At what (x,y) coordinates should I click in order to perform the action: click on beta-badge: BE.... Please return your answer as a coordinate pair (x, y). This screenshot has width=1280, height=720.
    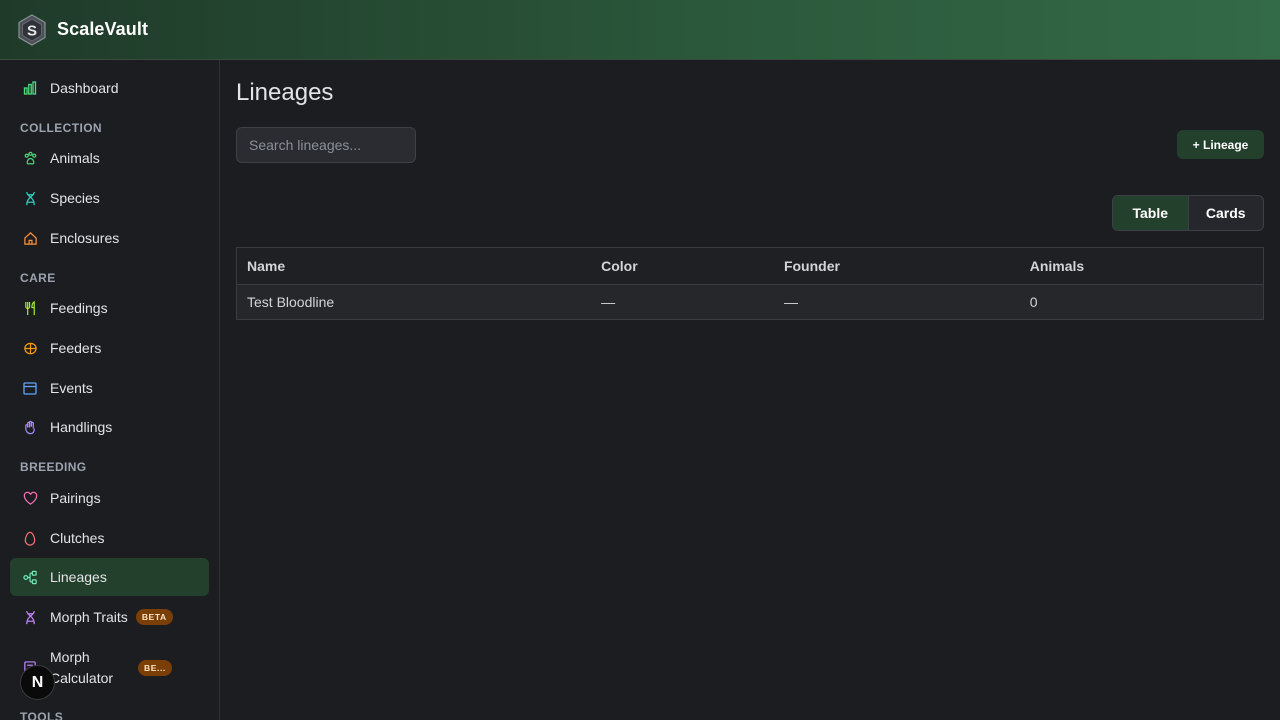
    Looking at the image, I should click on (155, 668).